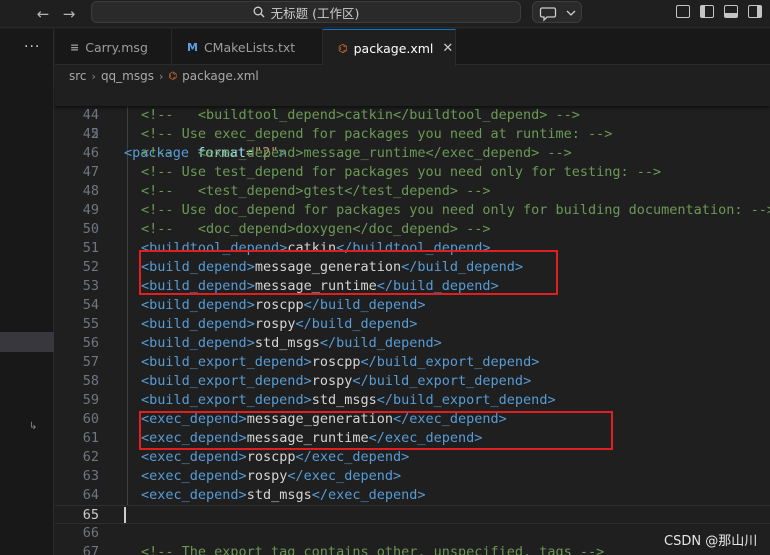 The image size is (770, 555). Describe the element at coordinates (127, 76) in the screenshot. I see `breadcrumb-folder: qq_msgs` at that location.